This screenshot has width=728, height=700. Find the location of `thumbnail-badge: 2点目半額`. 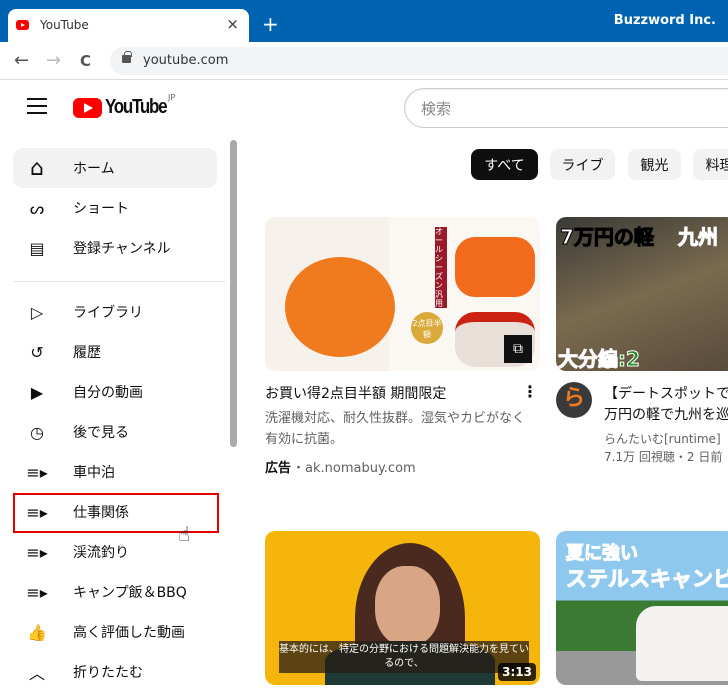

thumbnail-badge: 2点目半額 is located at coordinates (427, 328).